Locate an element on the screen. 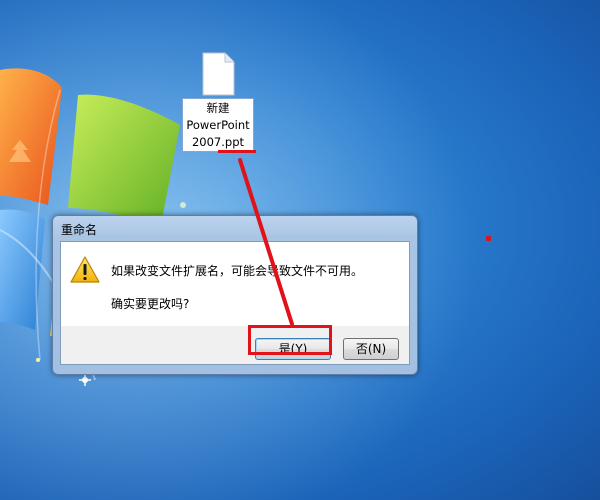 The width and height of the screenshot is (600, 500). dialog-question: 确实要更改吗? is located at coordinates (150, 304).